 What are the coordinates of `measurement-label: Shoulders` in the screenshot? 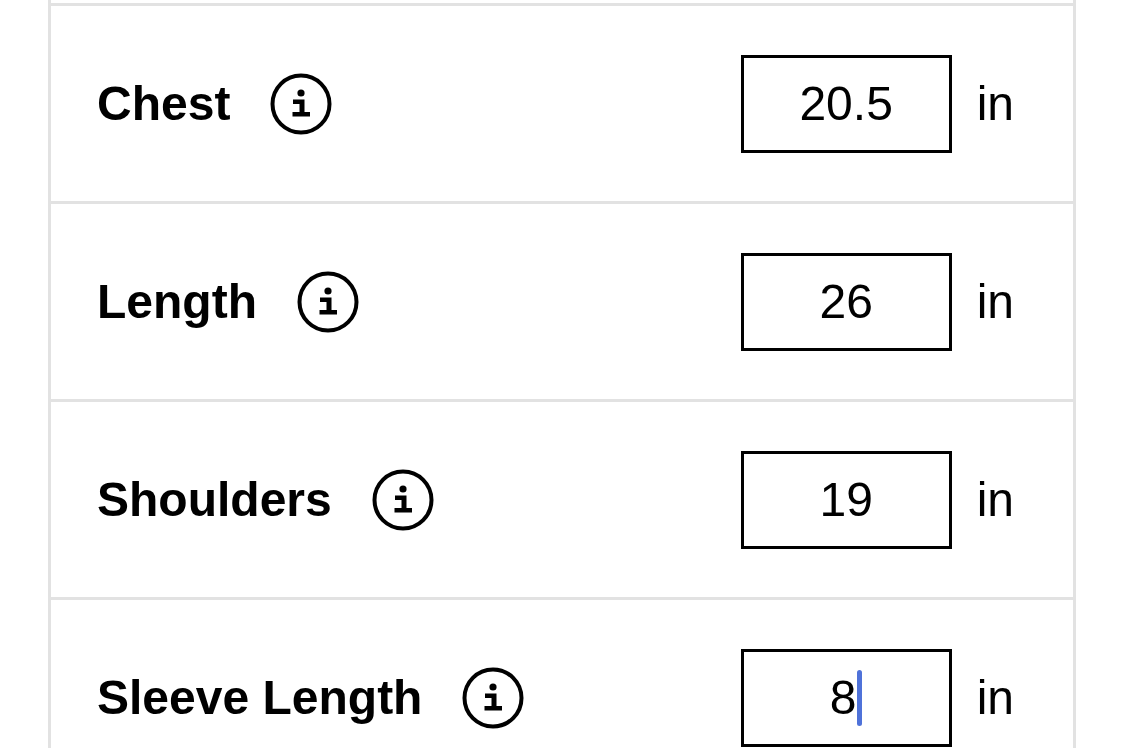 It's located at (214, 499).